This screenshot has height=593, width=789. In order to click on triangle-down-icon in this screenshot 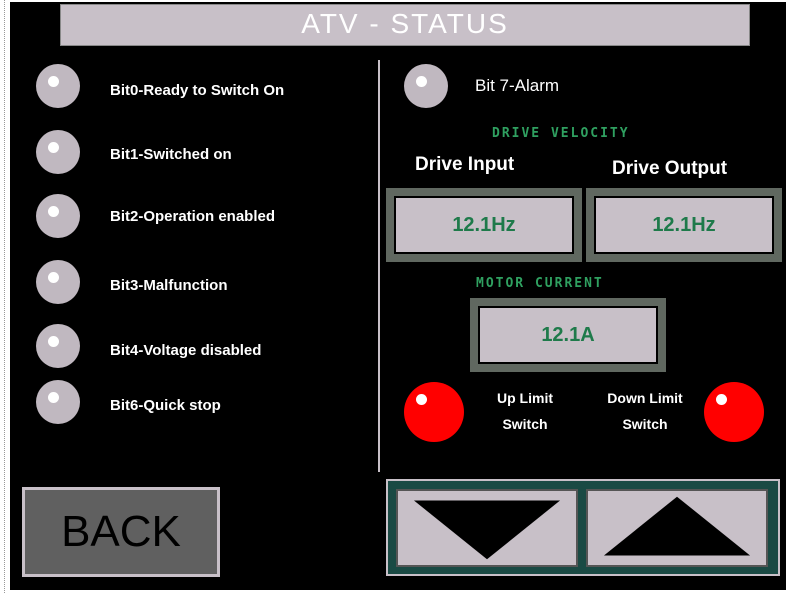, I will do `click(487, 530)`.